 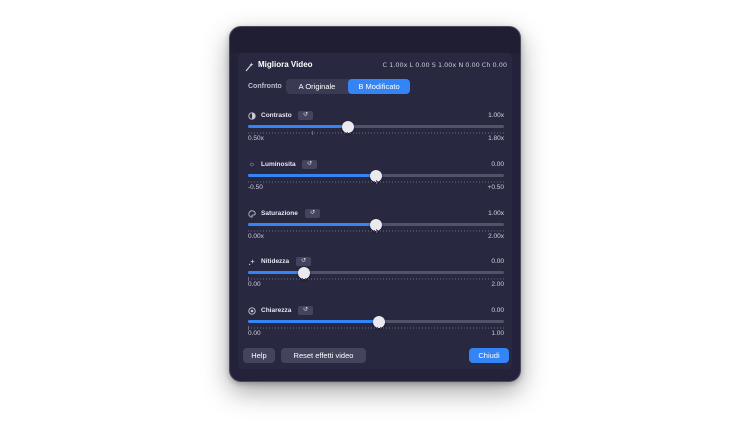 What do you see at coordinates (285, 64) in the screenshot?
I see `window-title: Migliora Video` at bounding box center [285, 64].